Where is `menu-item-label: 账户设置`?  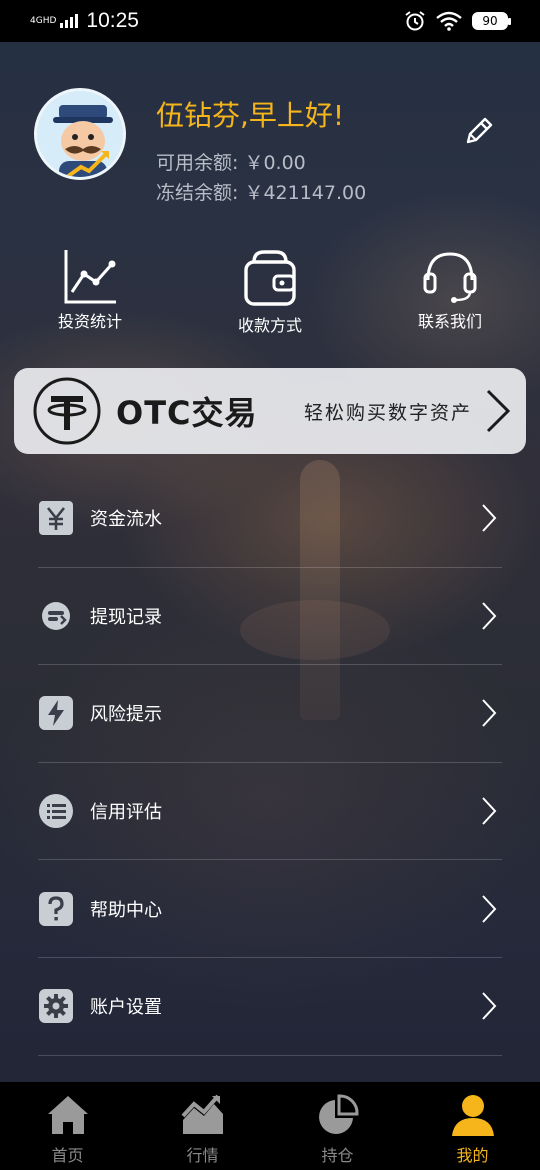
menu-item-label: 账户设置 is located at coordinates (126, 1008).